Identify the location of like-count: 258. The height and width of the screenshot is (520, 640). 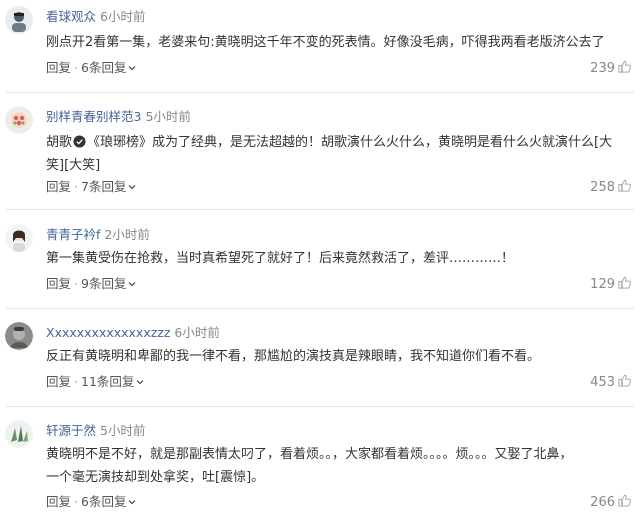
(602, 187).